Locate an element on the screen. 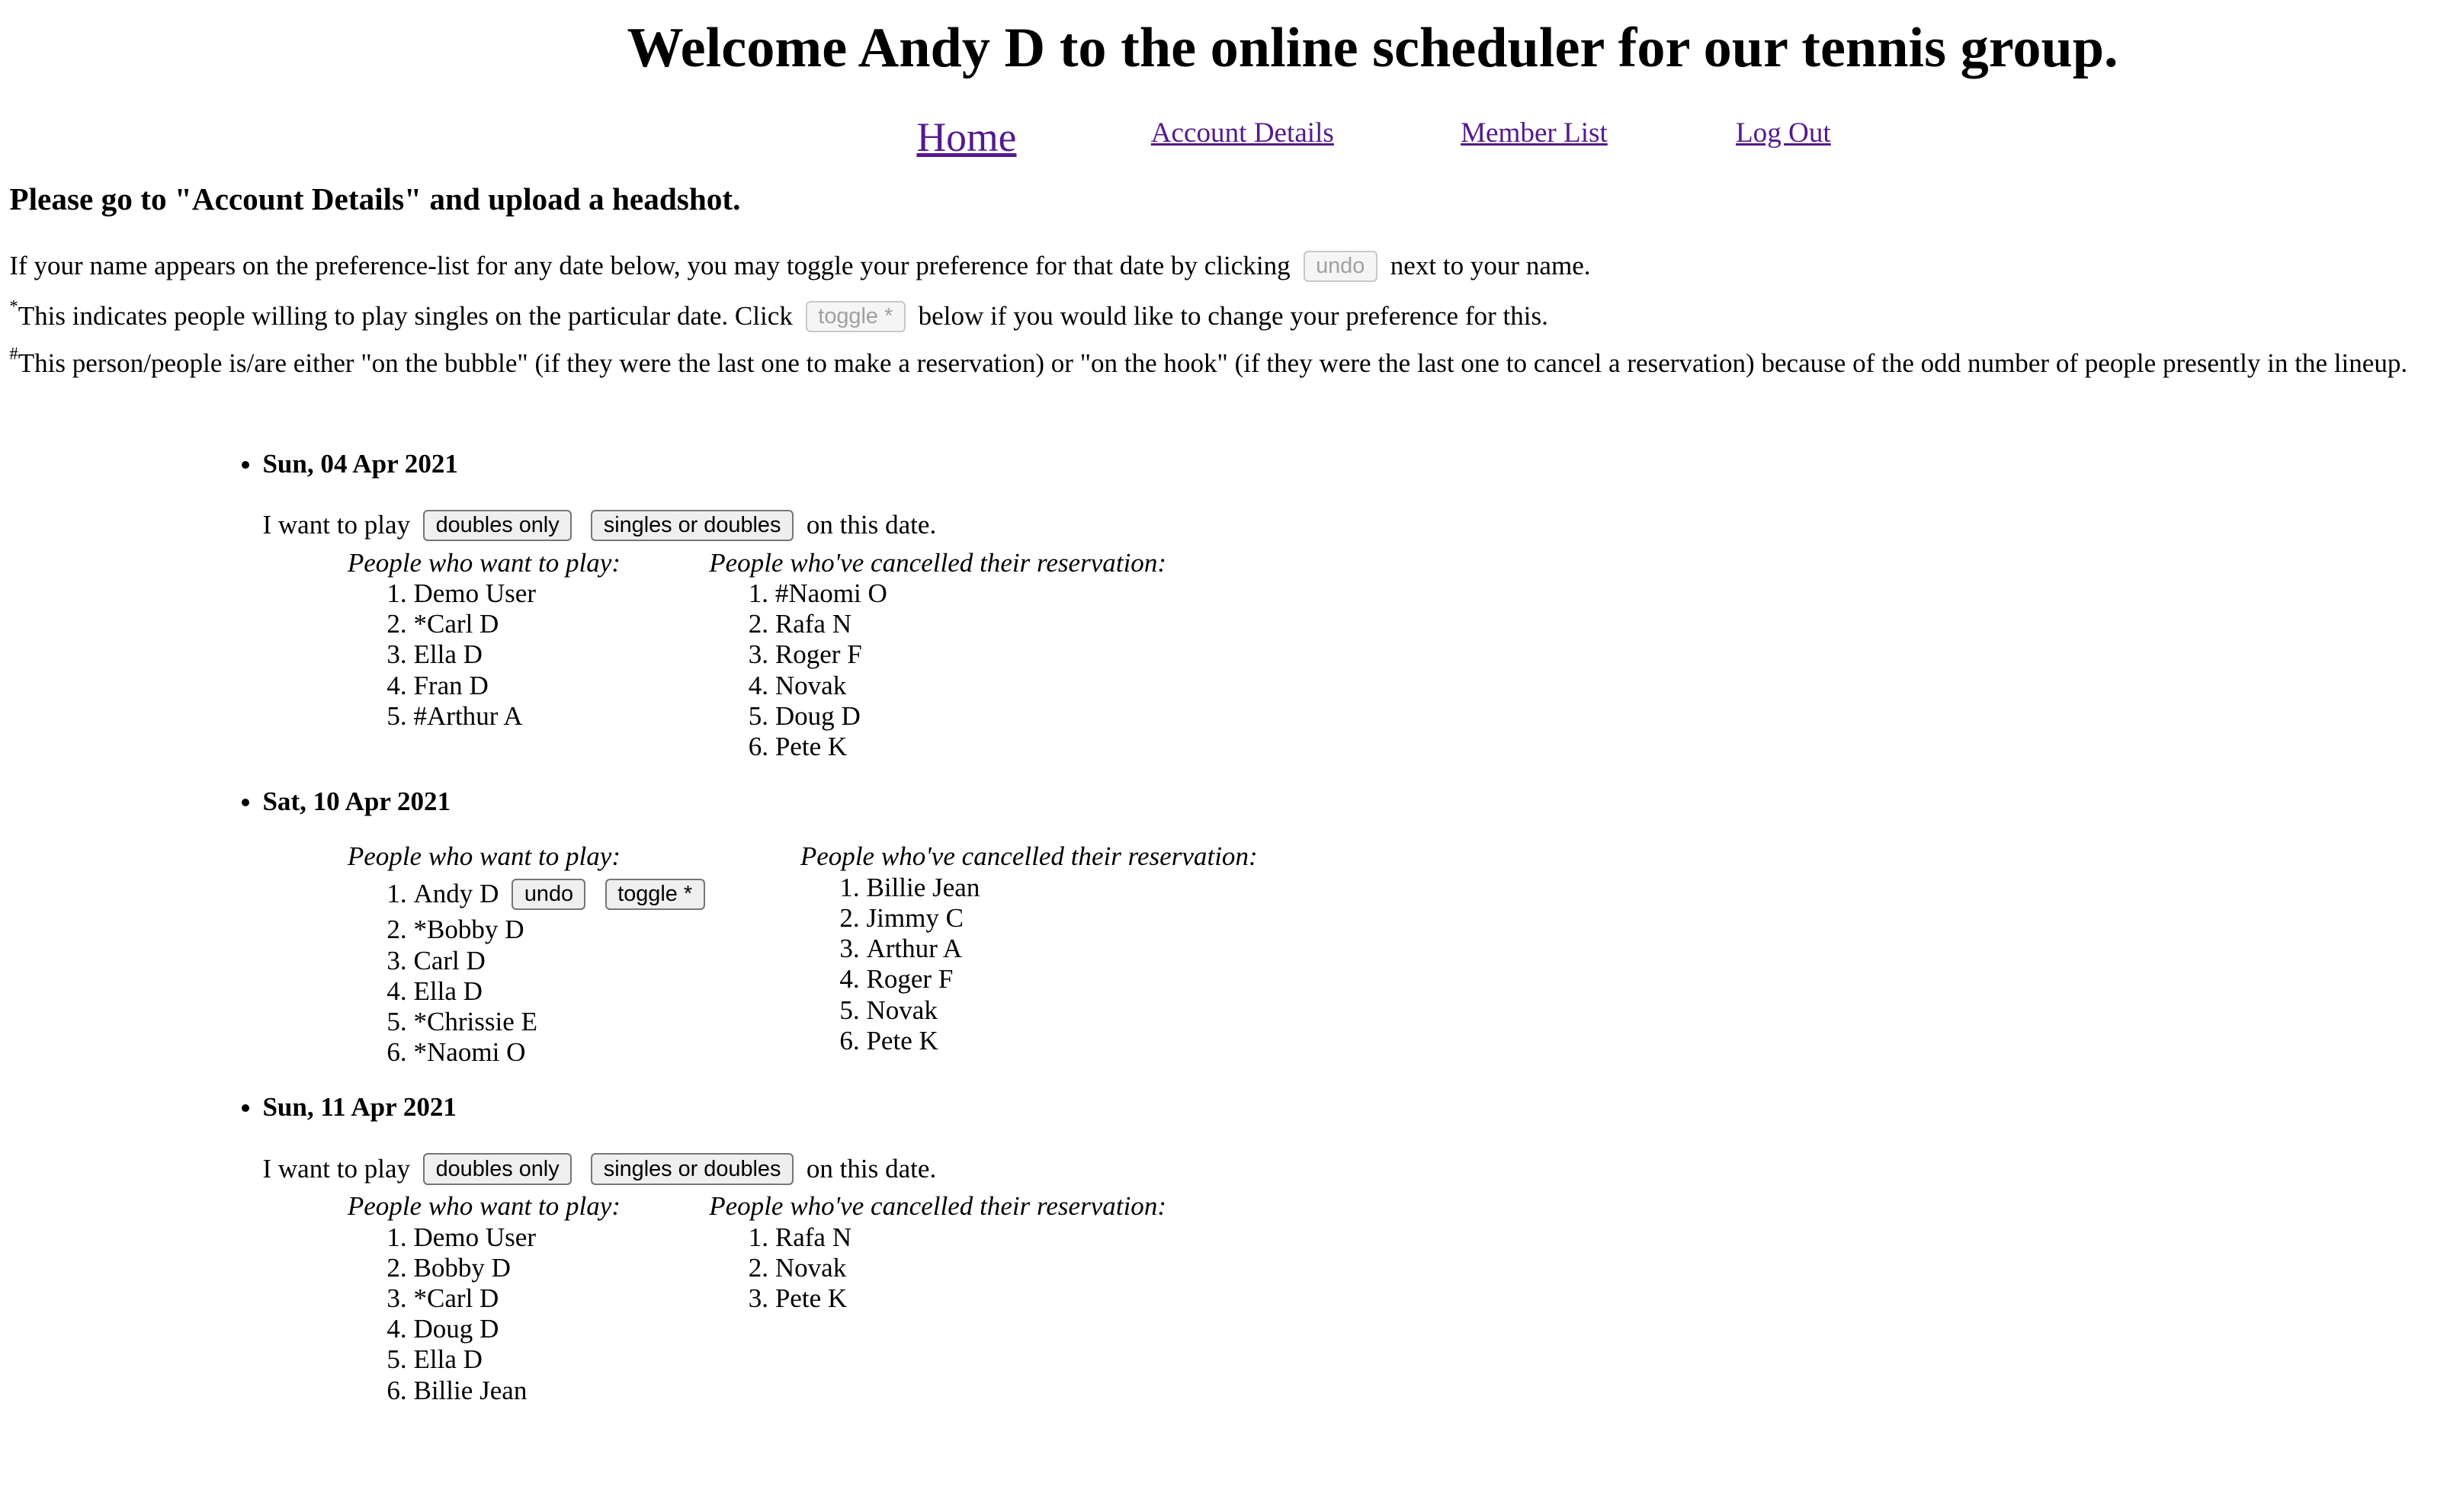 The image size is (2447, 1512). date-label: Sun, 11 Apr 2021 is located at coordinates (359, 1107).